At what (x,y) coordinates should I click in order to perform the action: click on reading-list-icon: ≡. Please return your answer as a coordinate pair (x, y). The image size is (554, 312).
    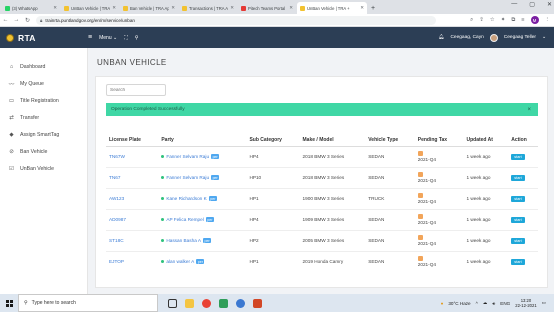
    Looking at the image, I should click on (522, 20).